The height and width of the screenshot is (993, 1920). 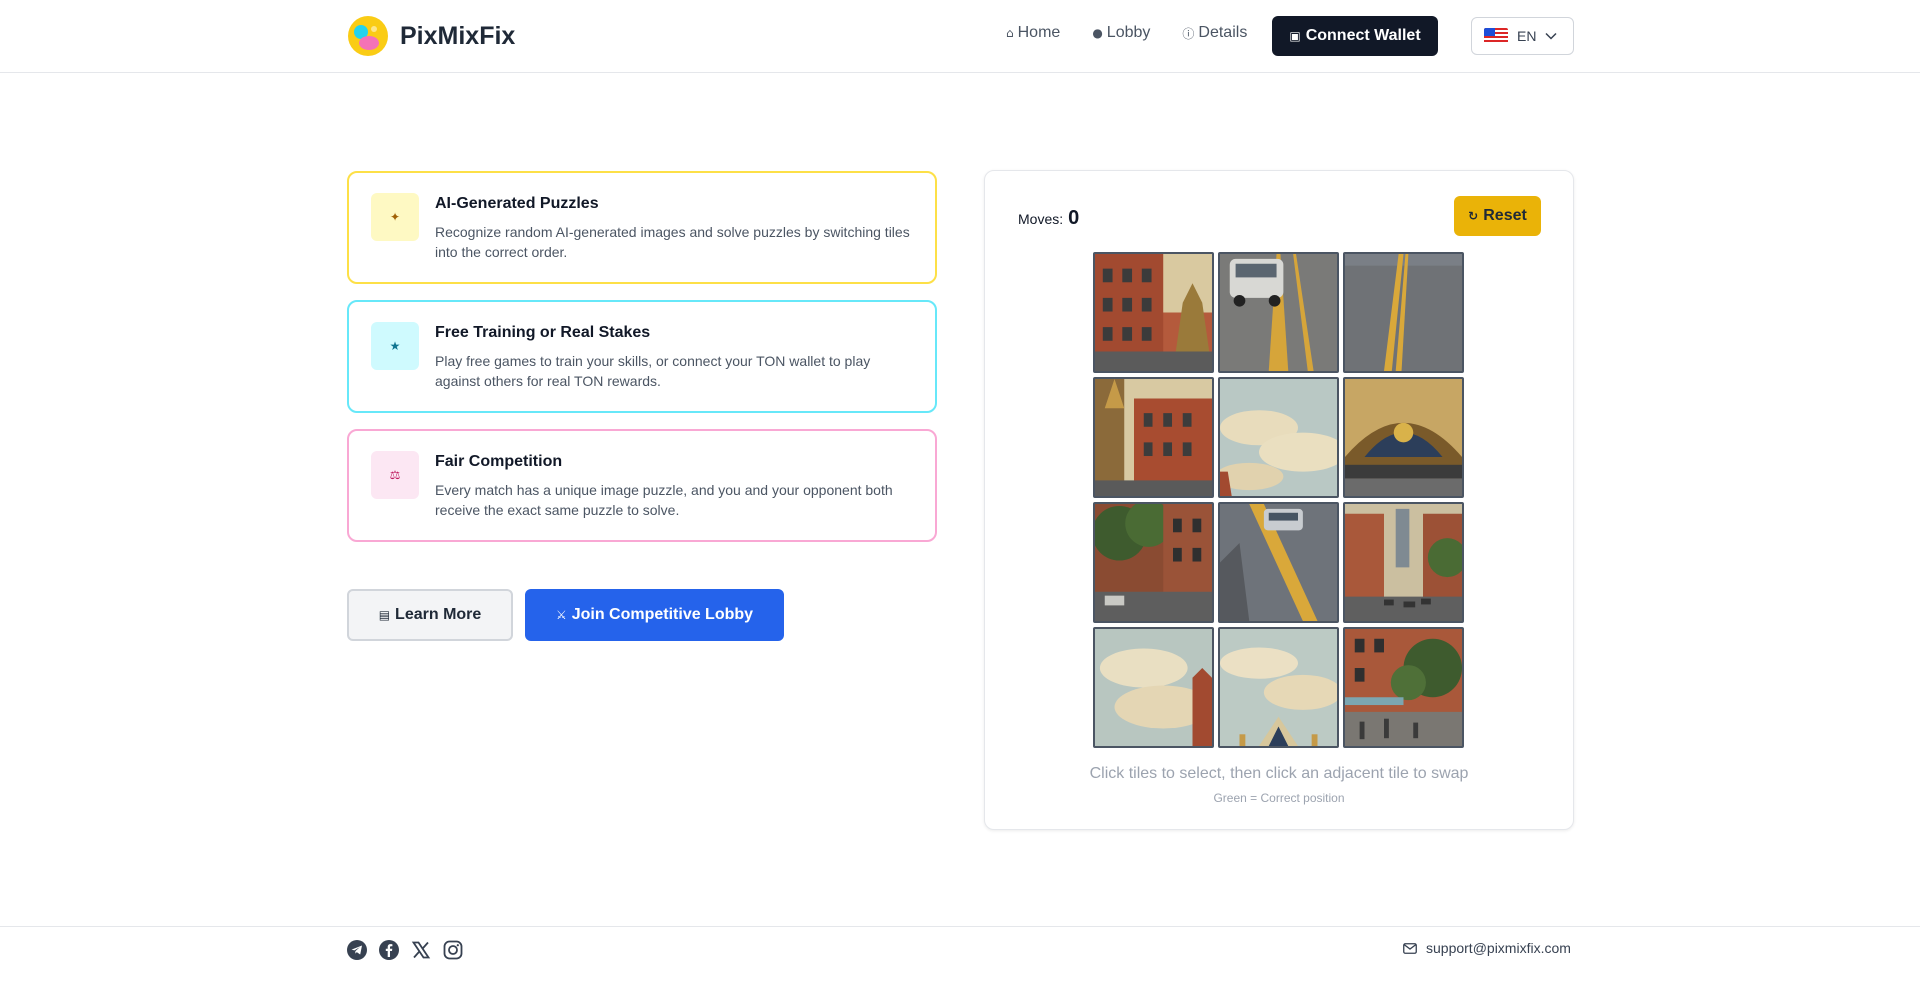 I want to click on nav-details-label: Details, so click(x=1223, y=32).